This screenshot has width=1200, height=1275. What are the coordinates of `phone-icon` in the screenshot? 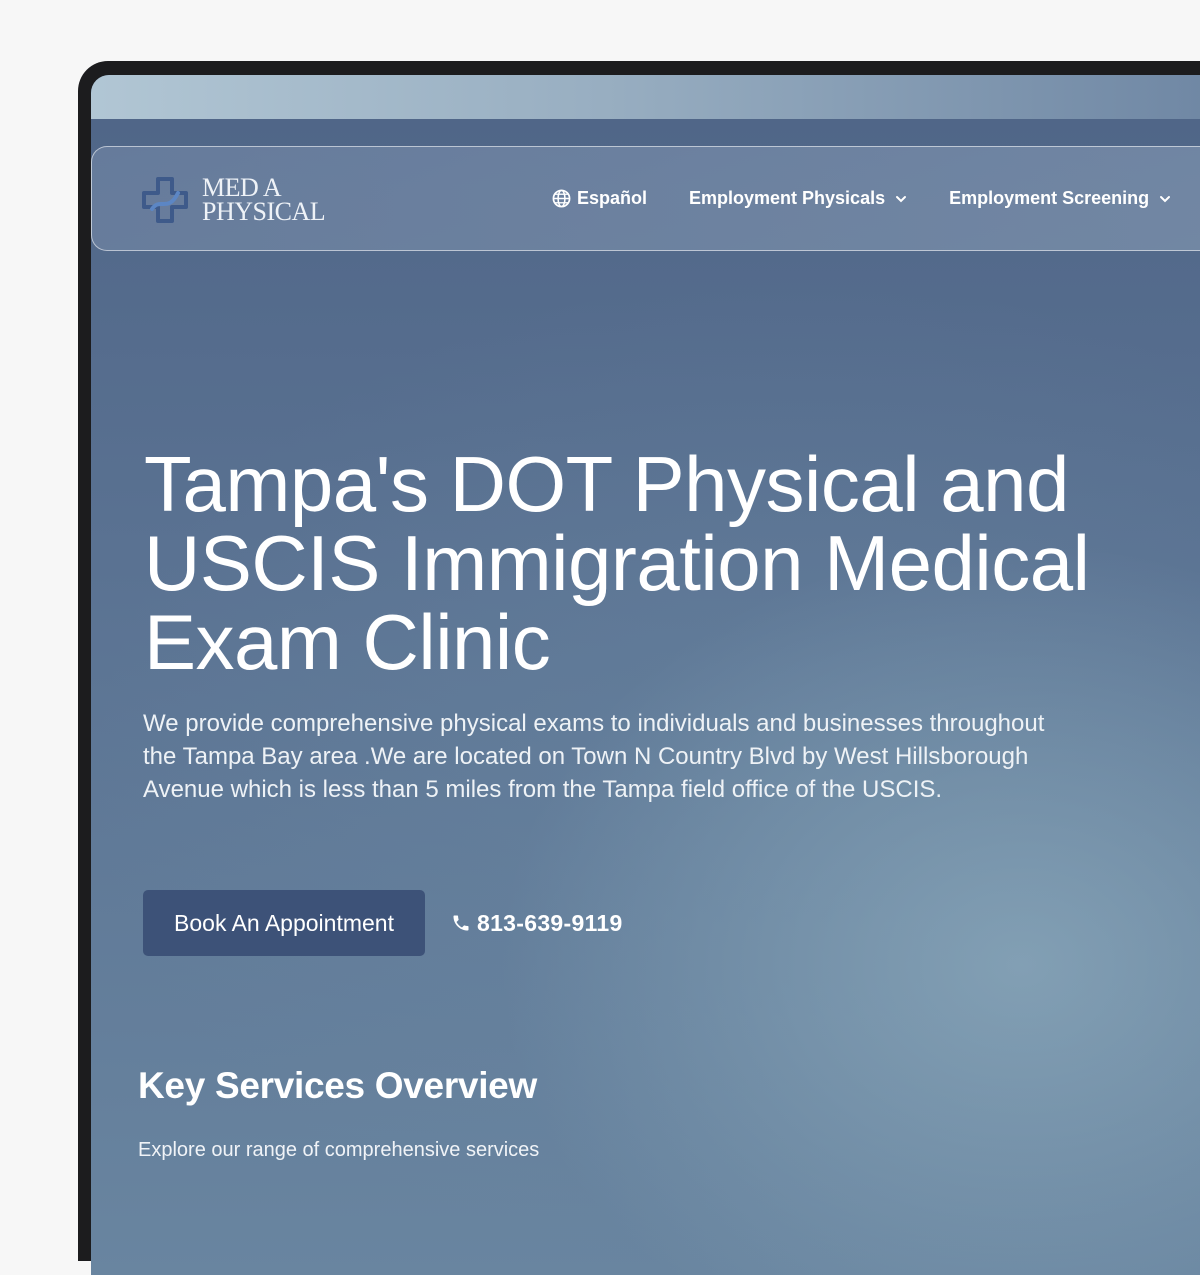 It's located at (461, 923).